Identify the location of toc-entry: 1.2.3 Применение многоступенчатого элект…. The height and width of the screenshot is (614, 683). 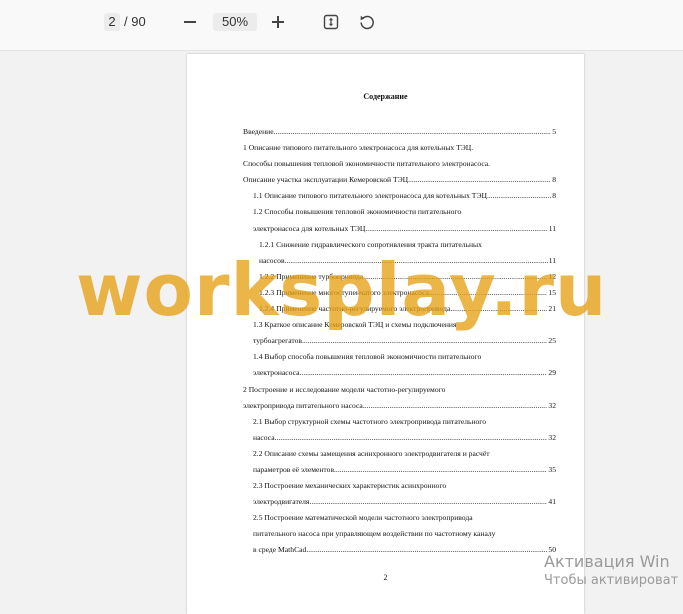
(399, 293).